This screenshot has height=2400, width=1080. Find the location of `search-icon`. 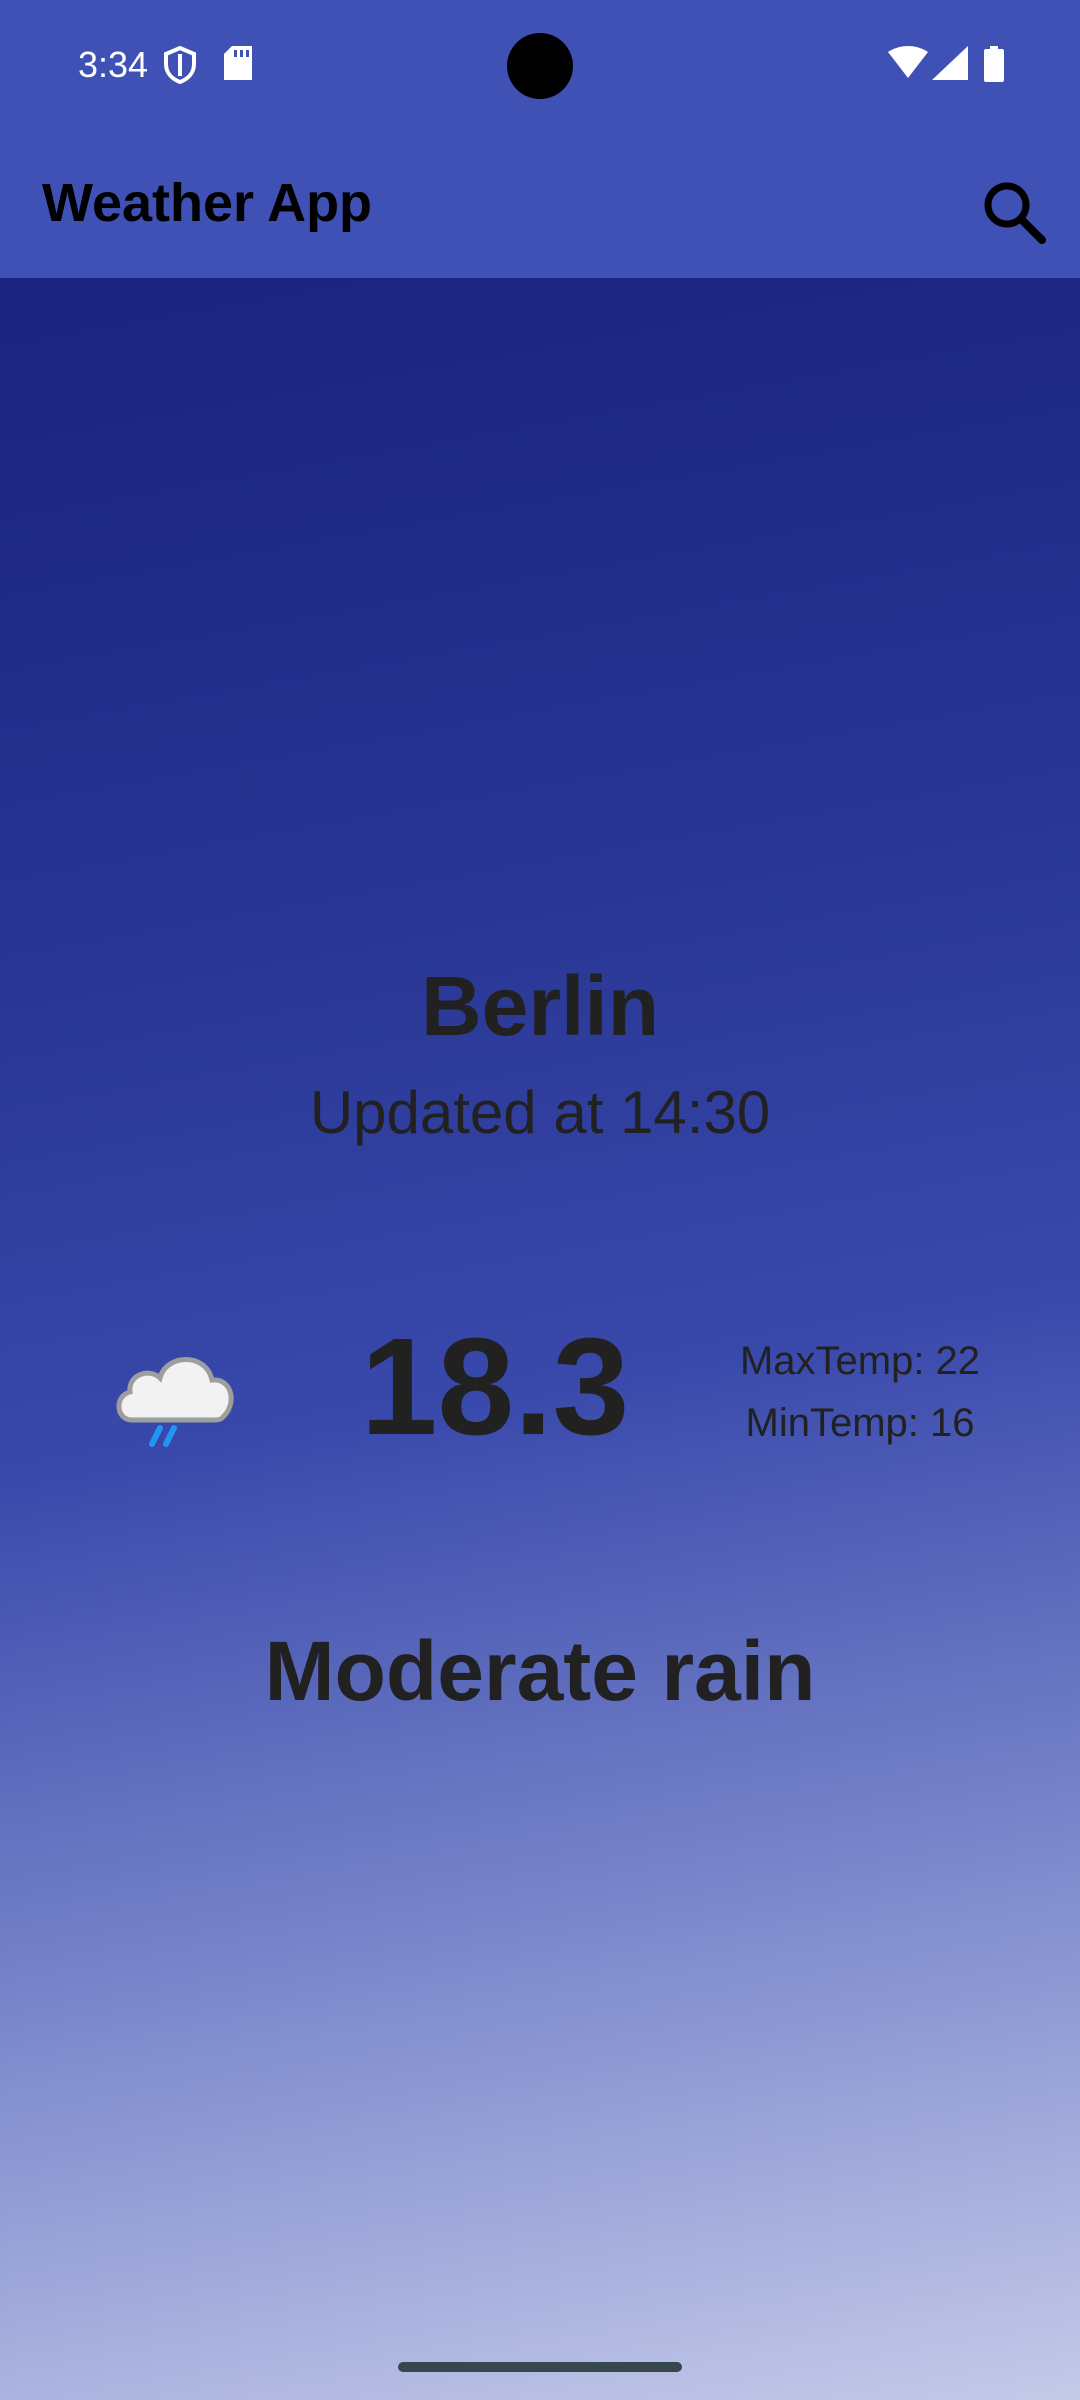

search-icon is located at coordinates (1015, 213).